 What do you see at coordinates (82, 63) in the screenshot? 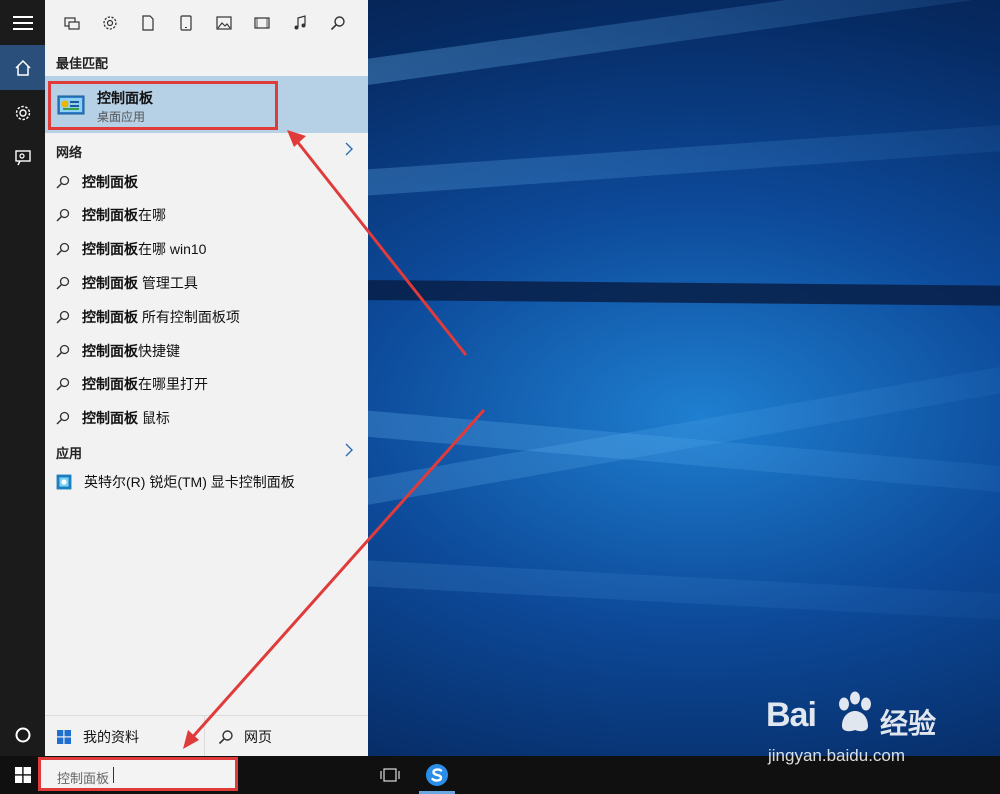
I see `best-match-heading: 最佳匹配` at bounding box center [82, 63].